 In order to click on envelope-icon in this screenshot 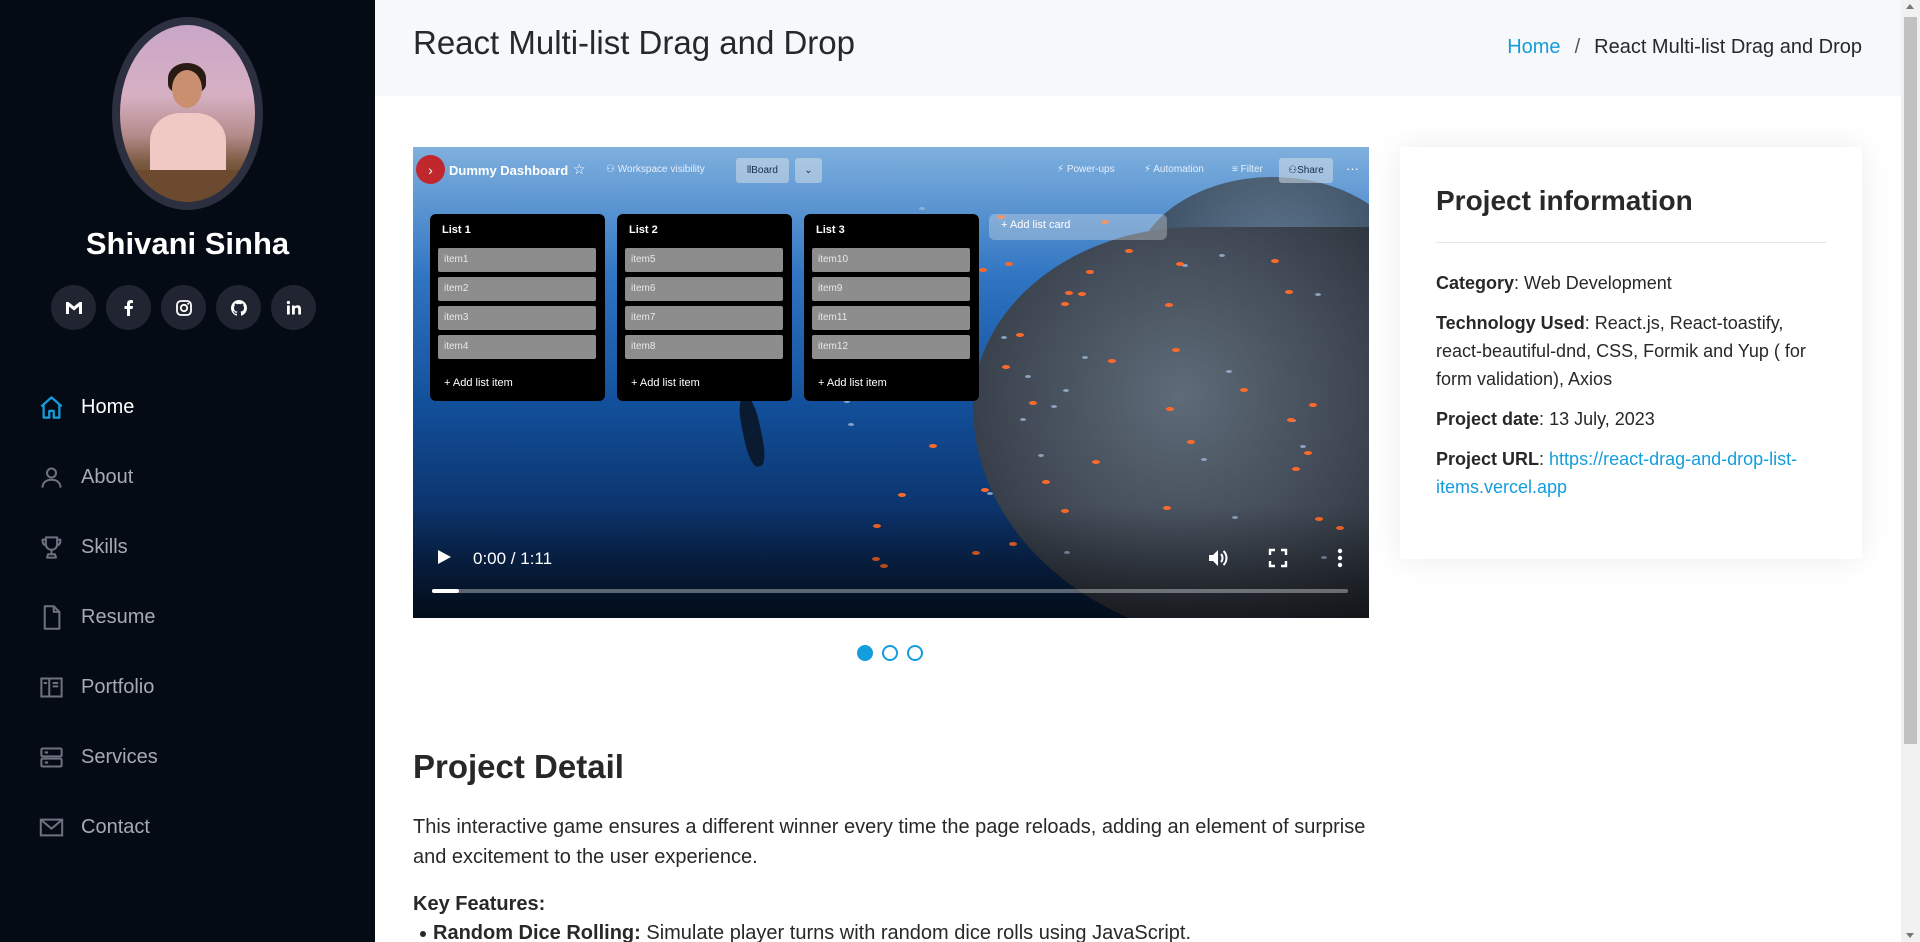, I will do `click(51, 827)`.